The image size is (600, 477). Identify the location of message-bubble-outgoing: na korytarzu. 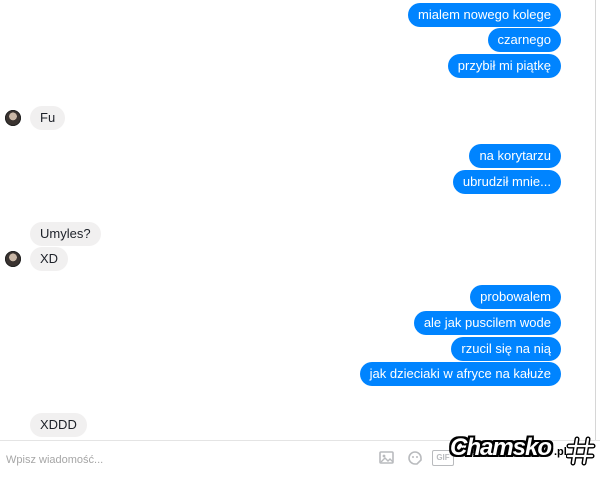
(515, 156).